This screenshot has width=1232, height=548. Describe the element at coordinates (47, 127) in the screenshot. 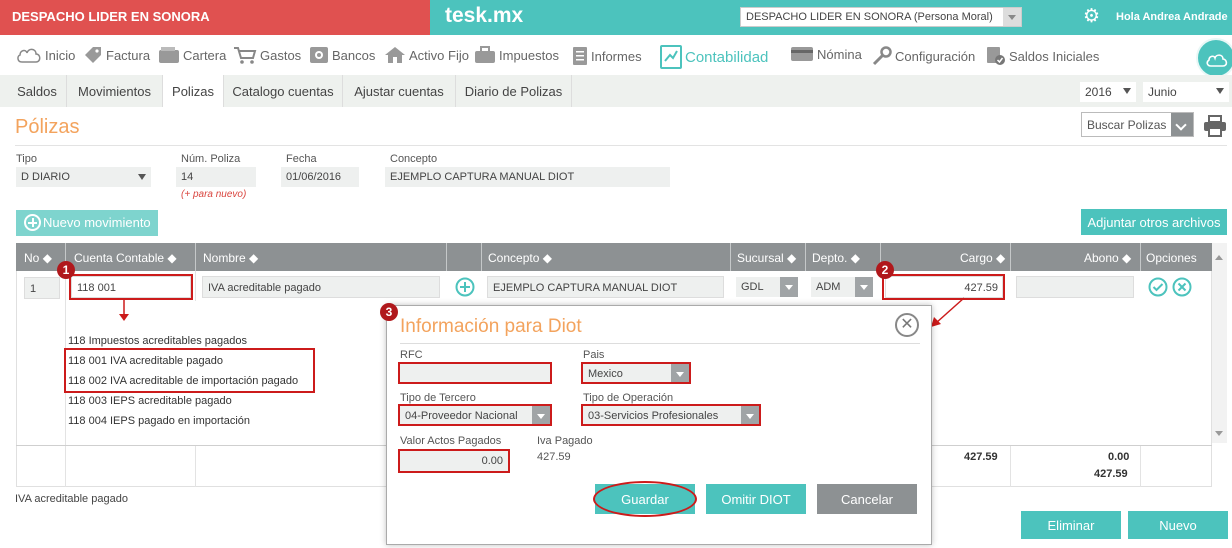

I see `page-title: Pólizas` at that location.